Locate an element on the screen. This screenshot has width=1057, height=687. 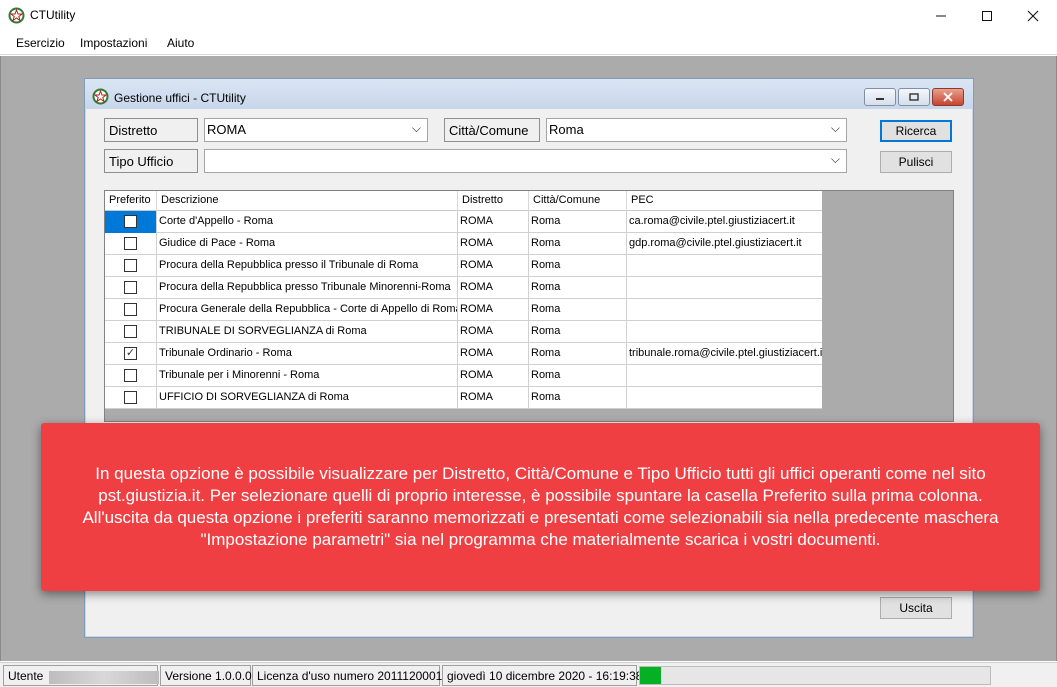
close-button is located at coordinates (1033, 15).